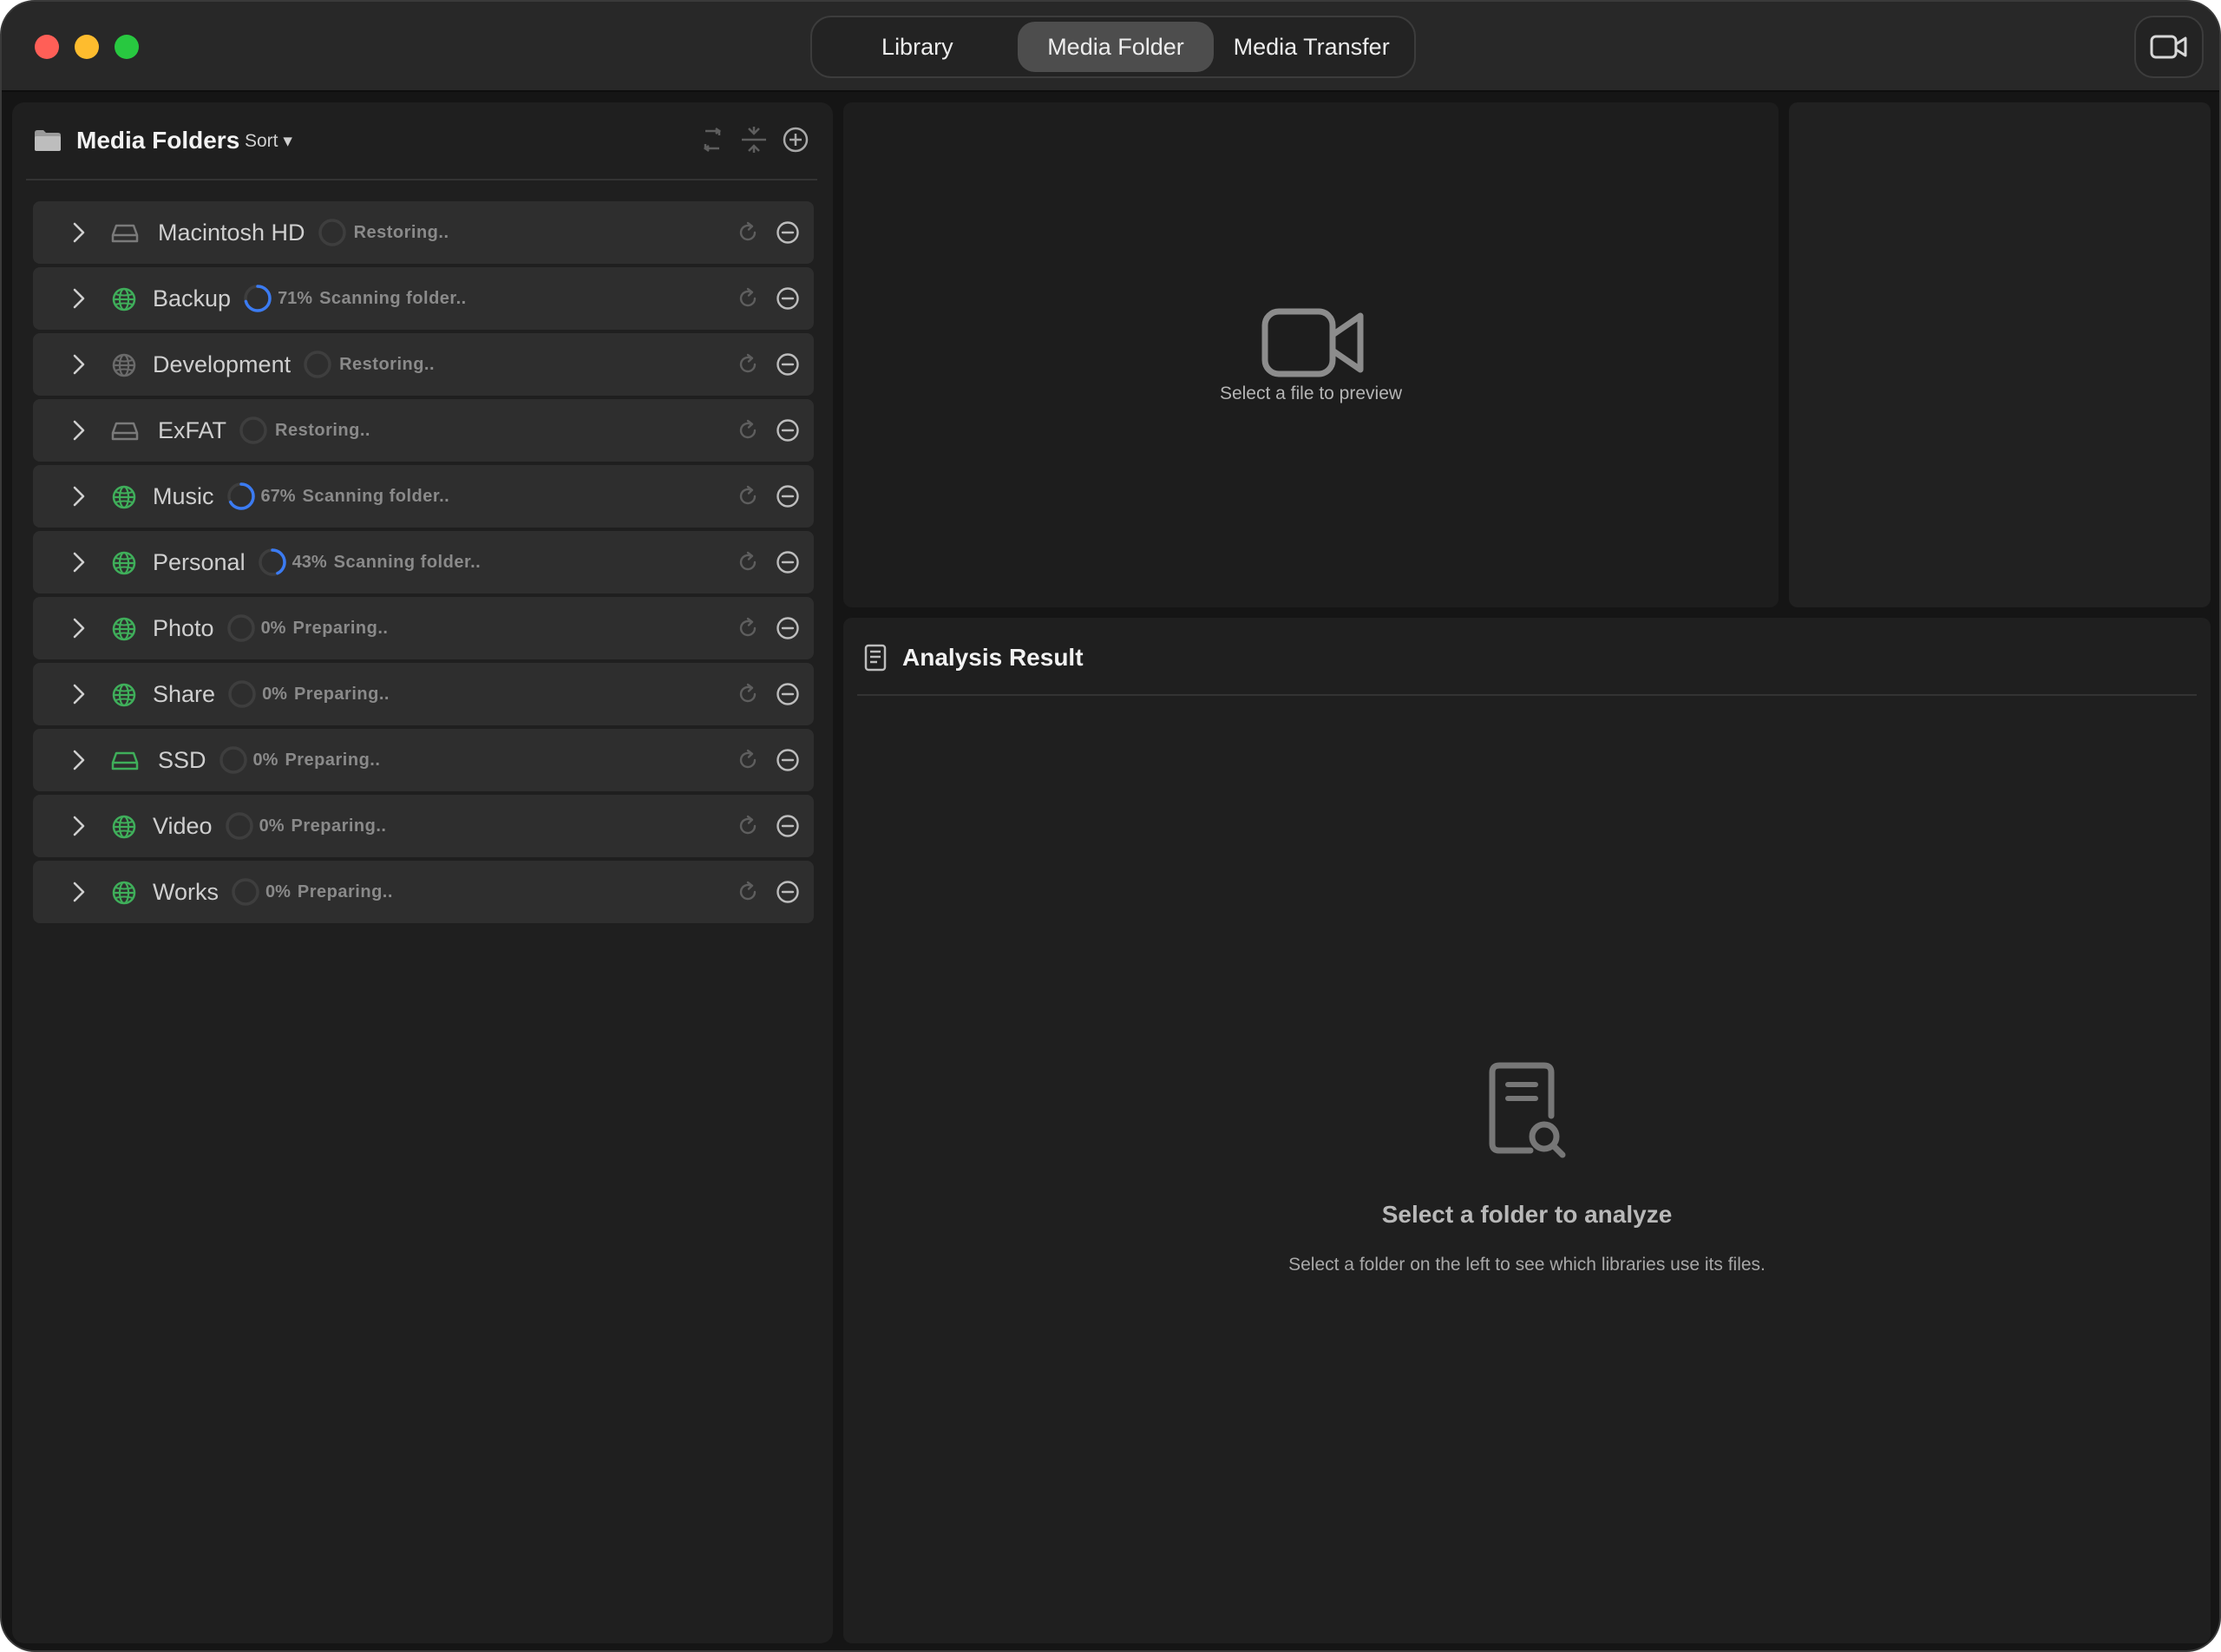 The height and width of the screenshot is (1652, 2221). Describe the element at coordinates (993, 658) in the screenshot. I see `analysis-title: Analysis Result` at that location.